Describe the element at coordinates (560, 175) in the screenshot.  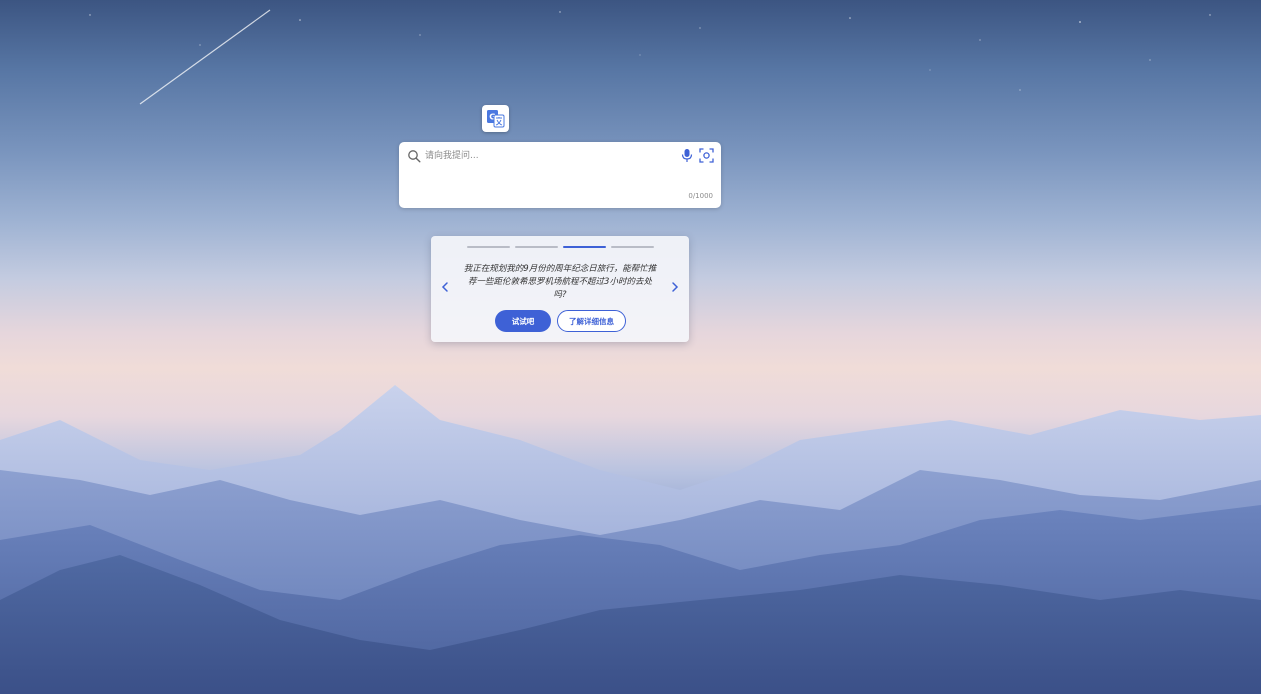
I see `search-box: 0/1000` at that location.